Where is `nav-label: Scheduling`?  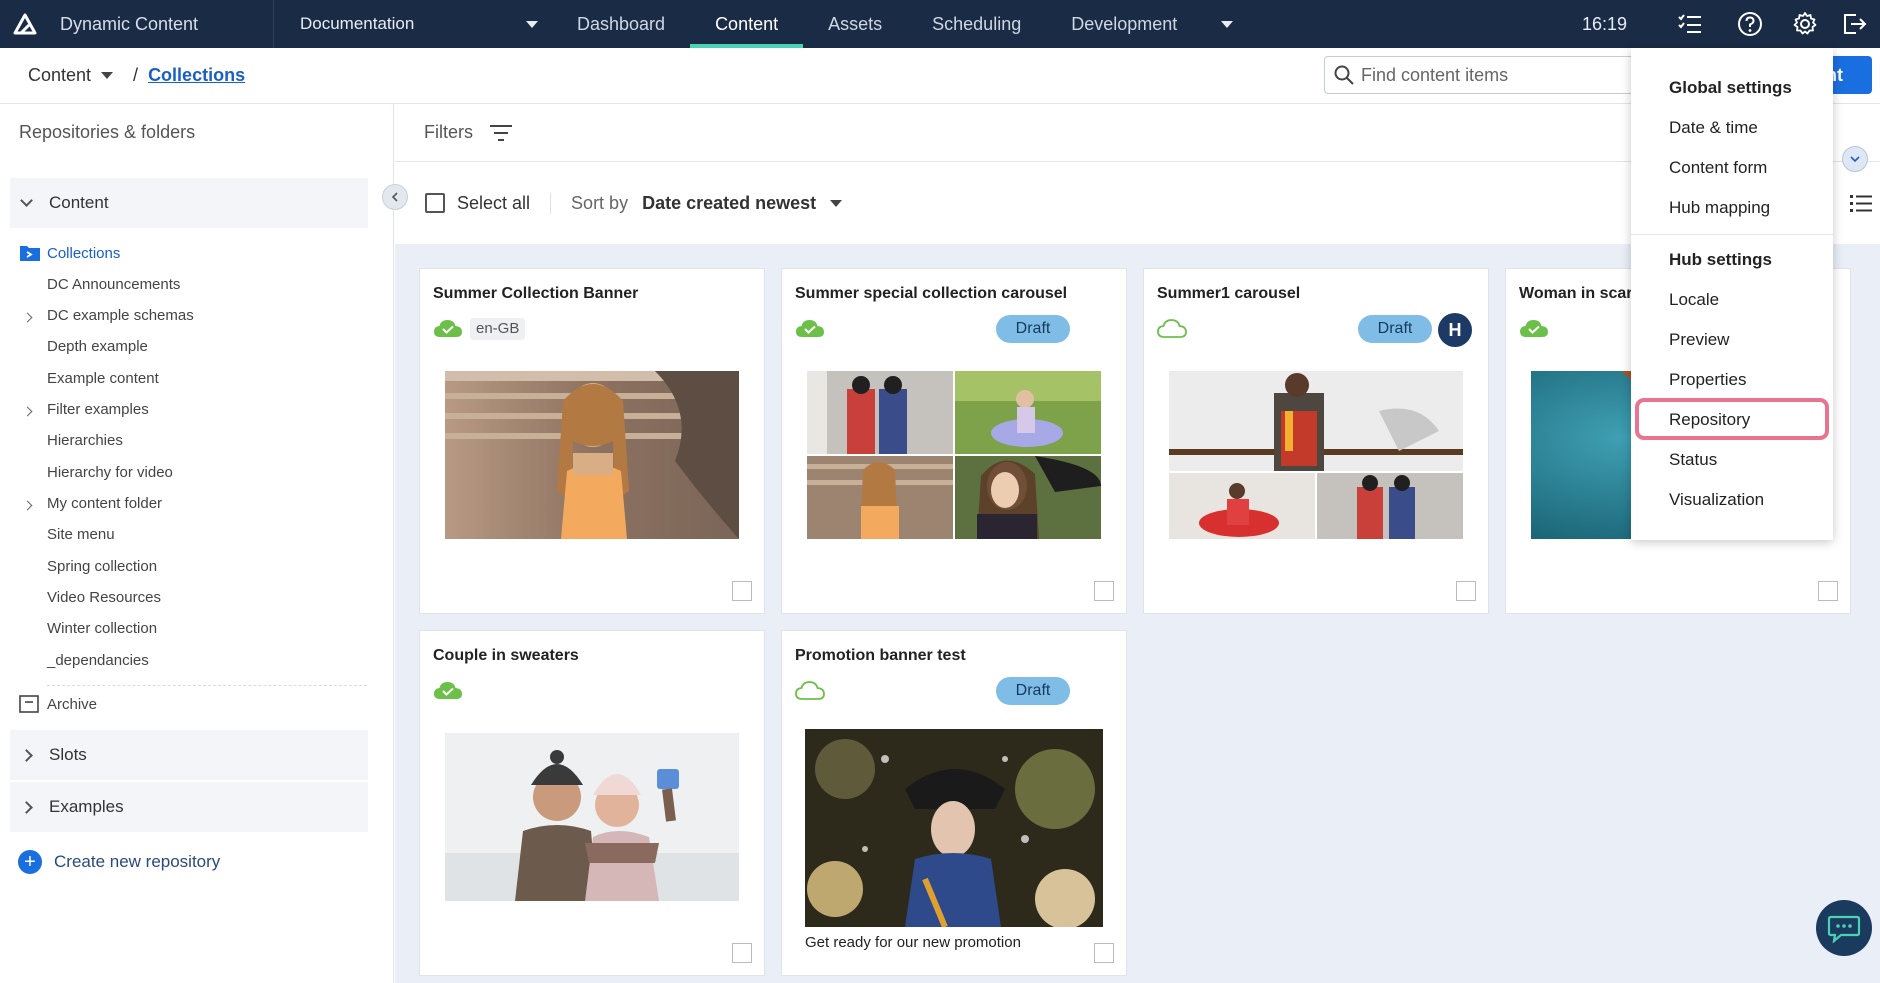 nav-label: Scheduling is located at coordinates (977, 23).